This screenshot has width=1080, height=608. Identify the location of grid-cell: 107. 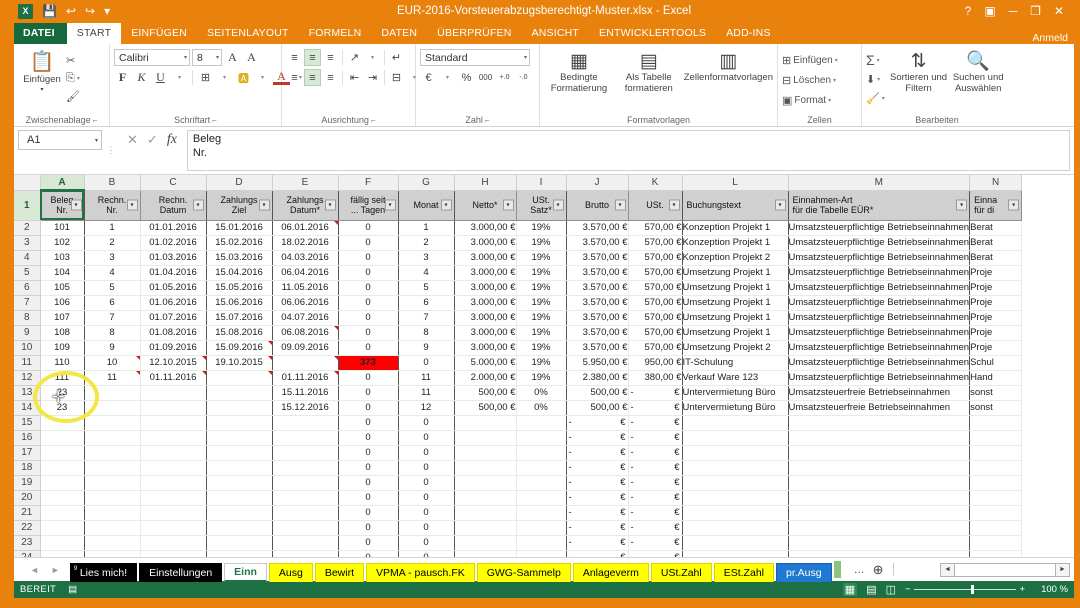
(62, 318).